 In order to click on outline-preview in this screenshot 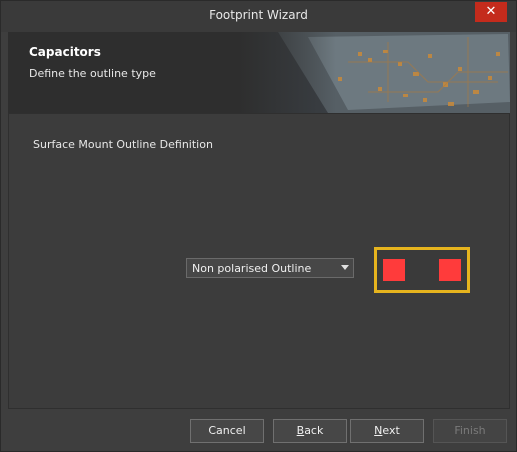, I will do `click(422, 270)`.